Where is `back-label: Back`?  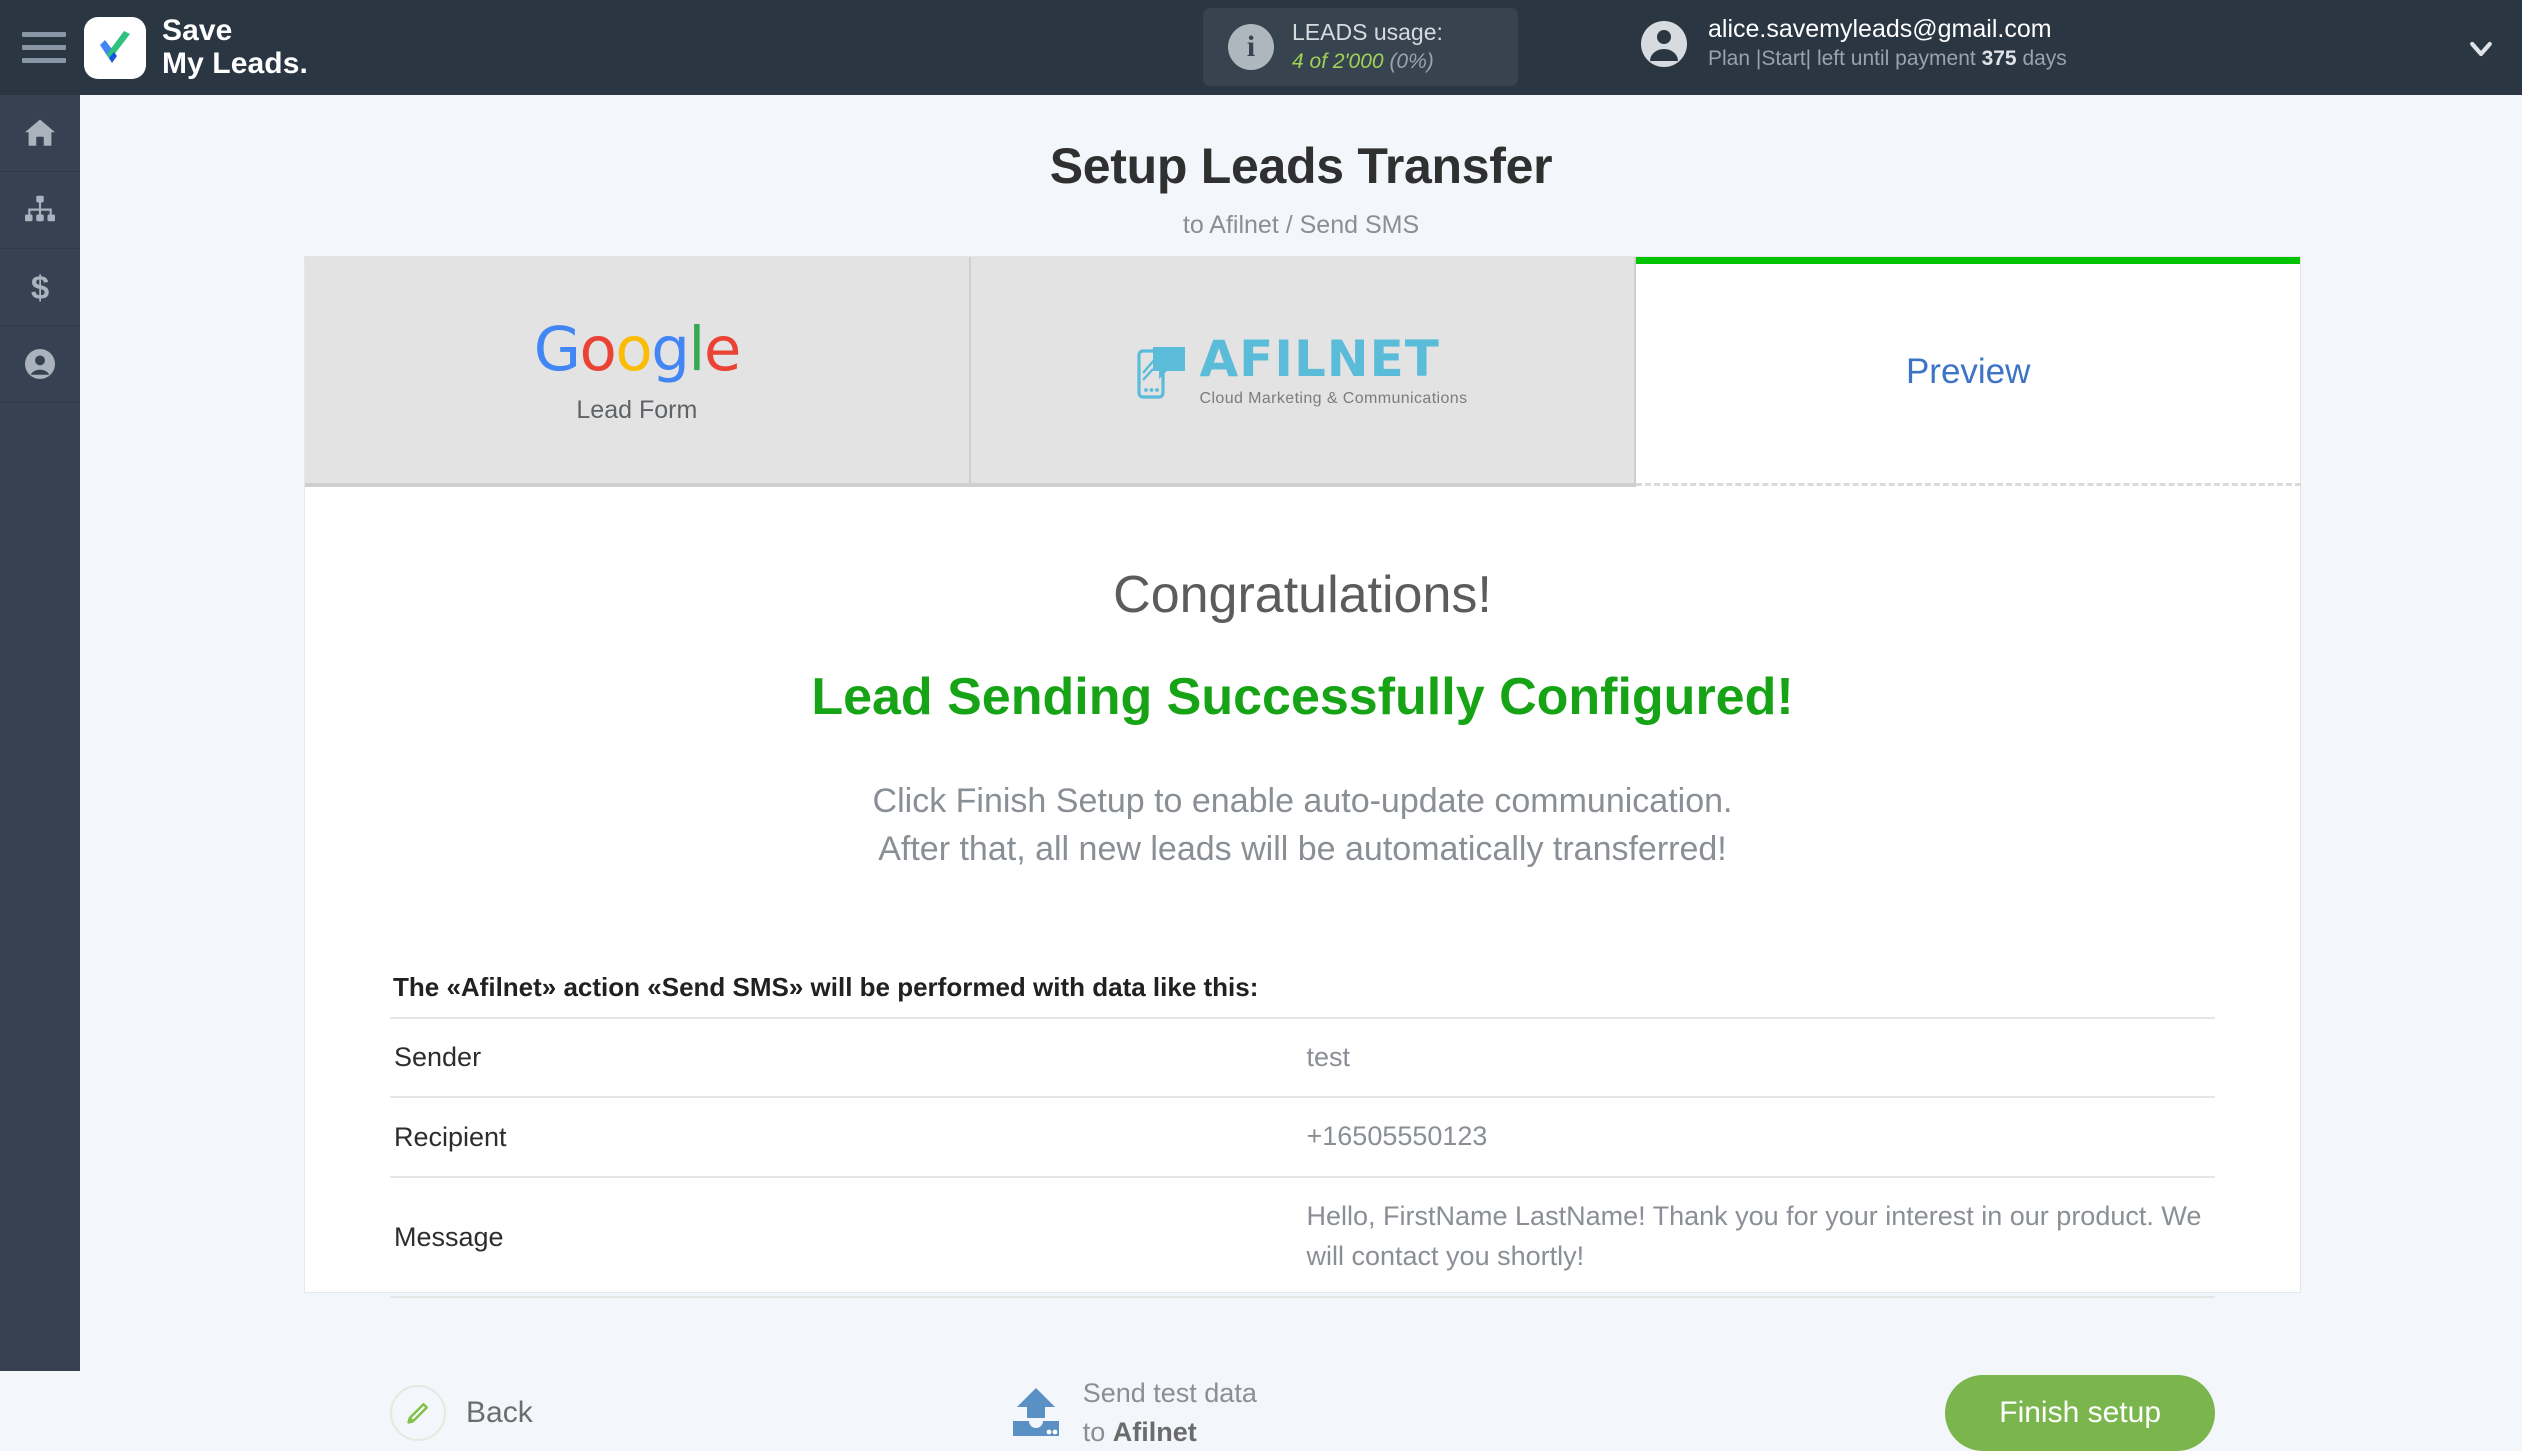
back-label: Back is located at coordinates (499, 1412).